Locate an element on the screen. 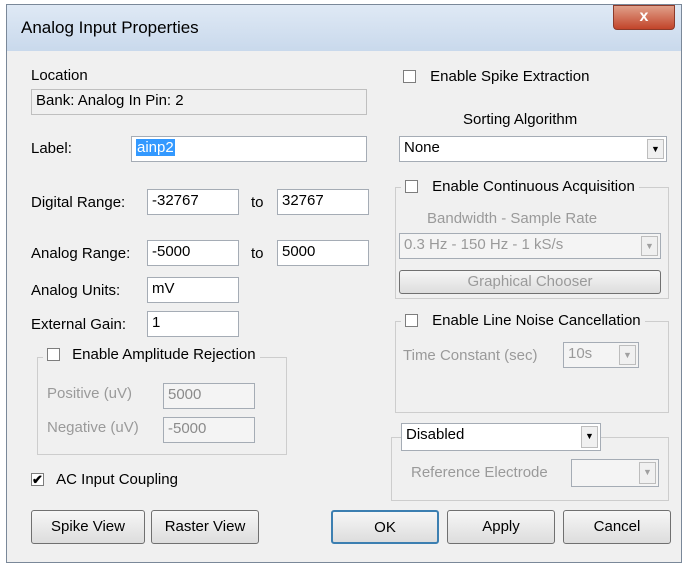  line-noise-toggle: Enable Line Noise Cancellation is located at coordinates (523, 322).